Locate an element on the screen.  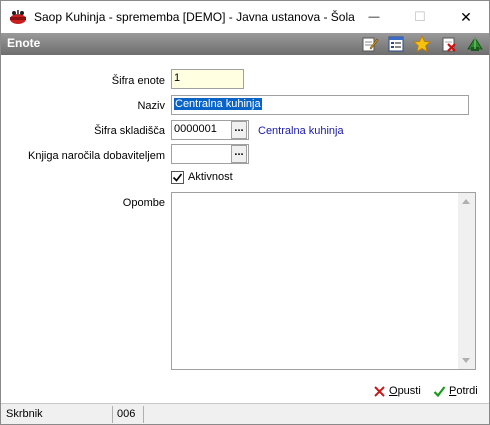
close-icon: ✕ is located at coordinates (466, 16).